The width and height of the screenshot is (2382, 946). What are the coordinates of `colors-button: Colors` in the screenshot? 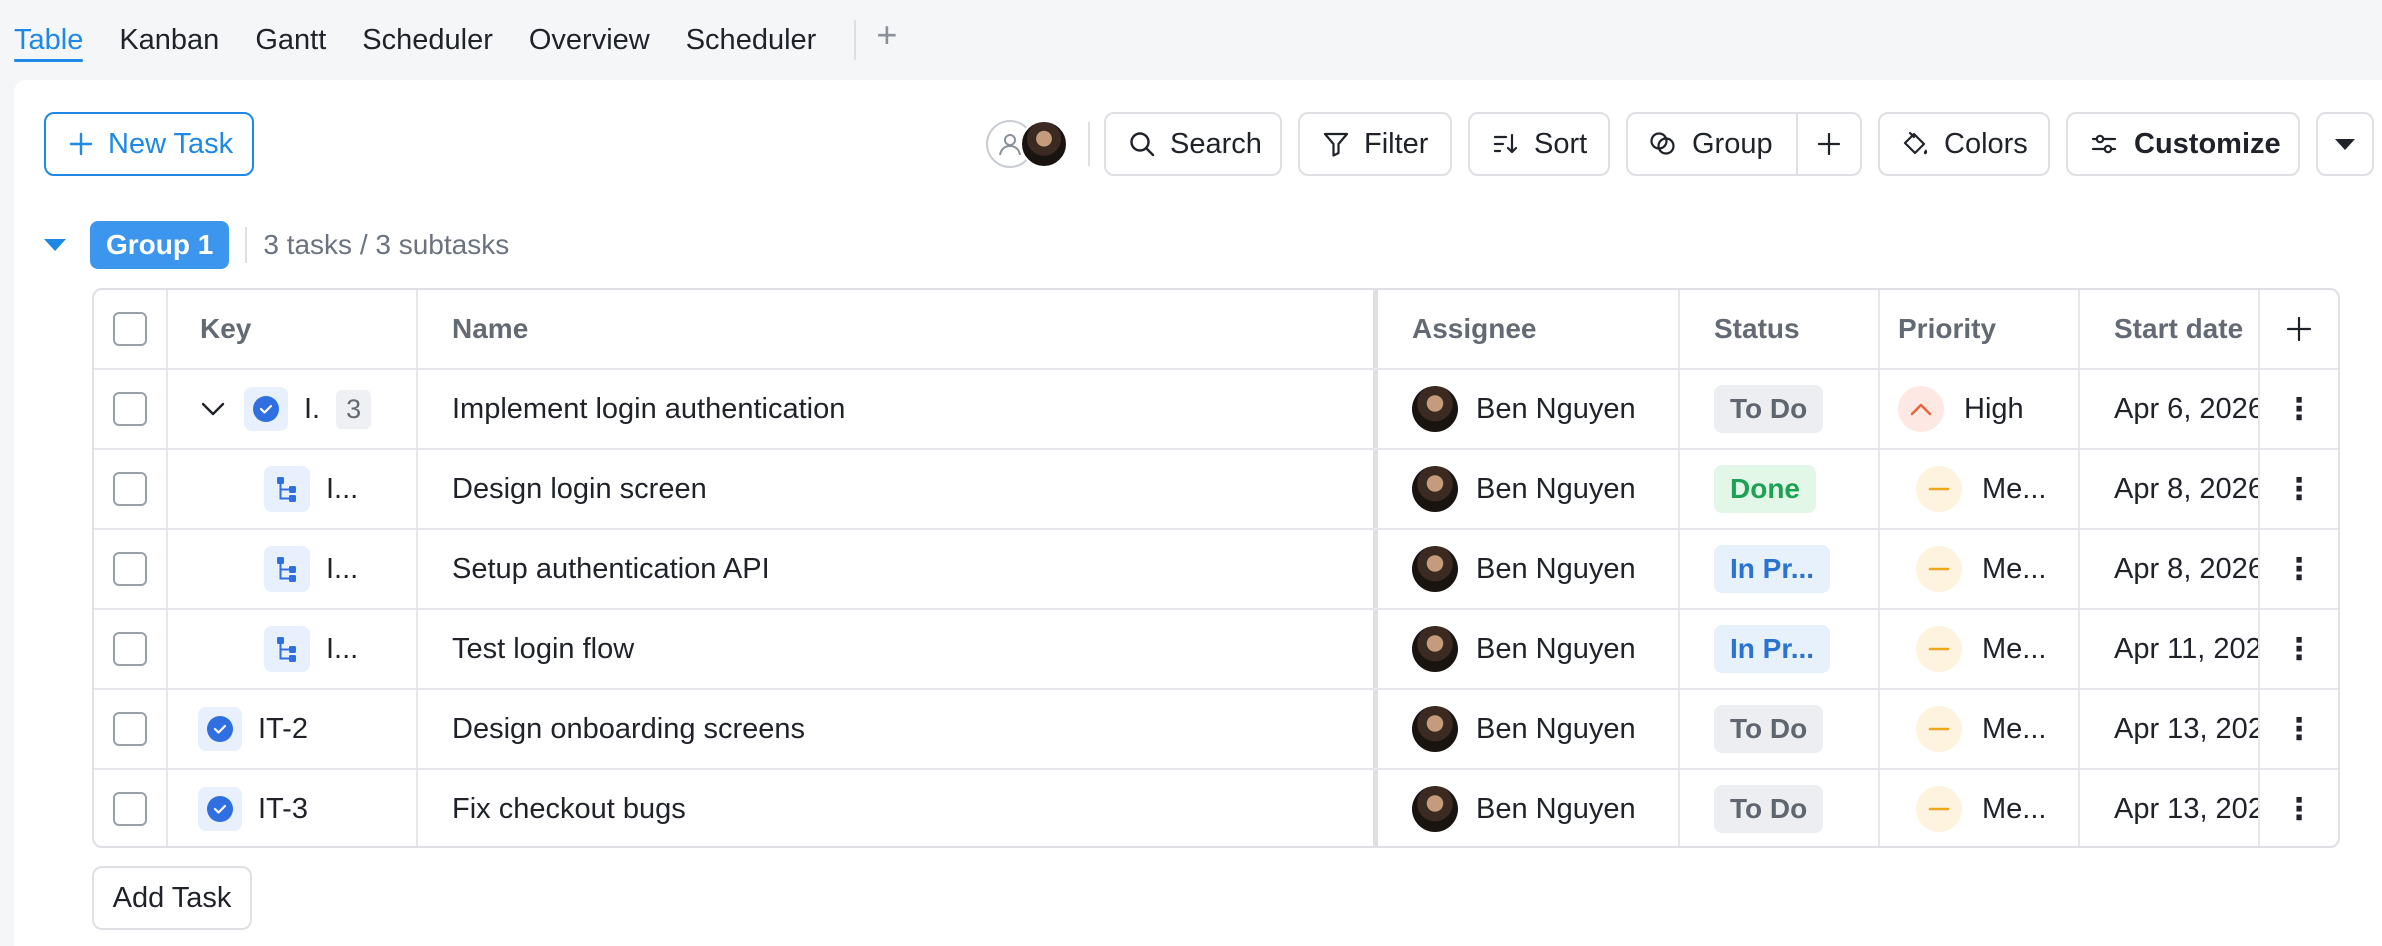 It's located at (1964, 144).